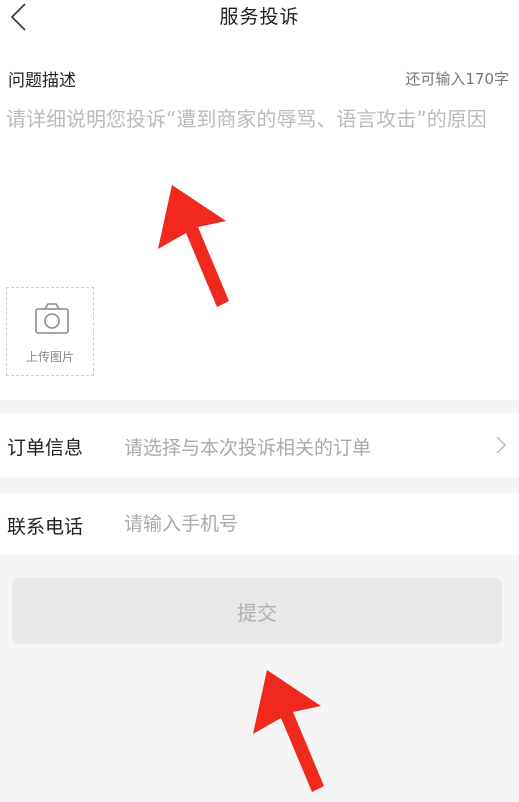 The width and height of the screenshot is (519, 802). What do you see at coordinates (257, 611) in the screenshot?
I see `submit-button: 提交` at bounding box center [257, 611].